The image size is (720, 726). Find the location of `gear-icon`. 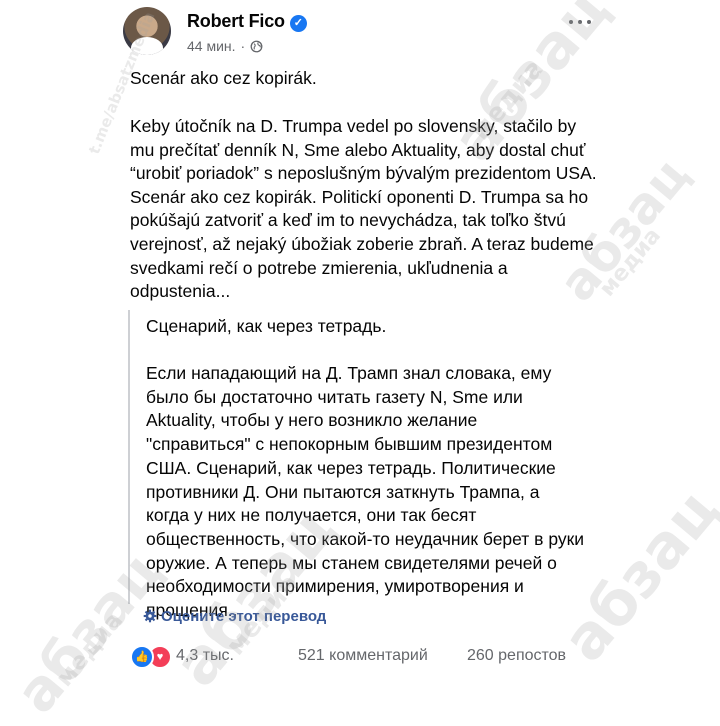

gear-icon is located at coordinates (150, 616).